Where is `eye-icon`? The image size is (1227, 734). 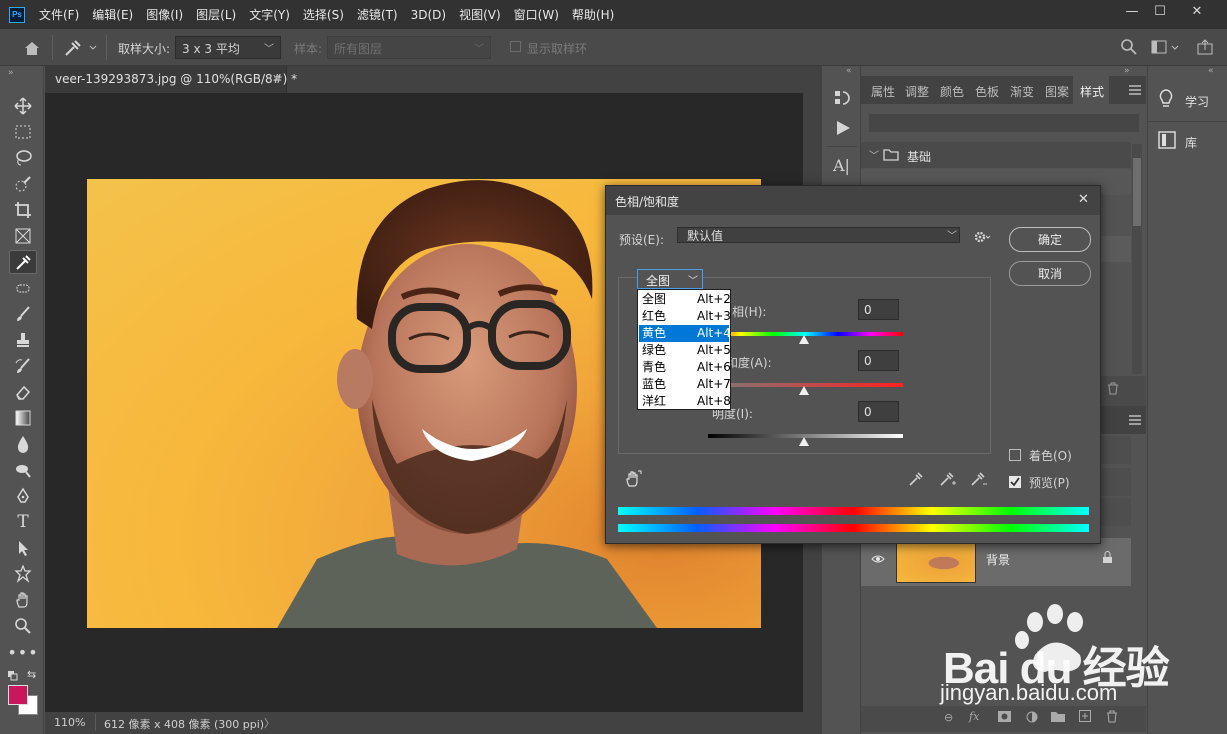
eye-icon is located at coordinates (878, 560).